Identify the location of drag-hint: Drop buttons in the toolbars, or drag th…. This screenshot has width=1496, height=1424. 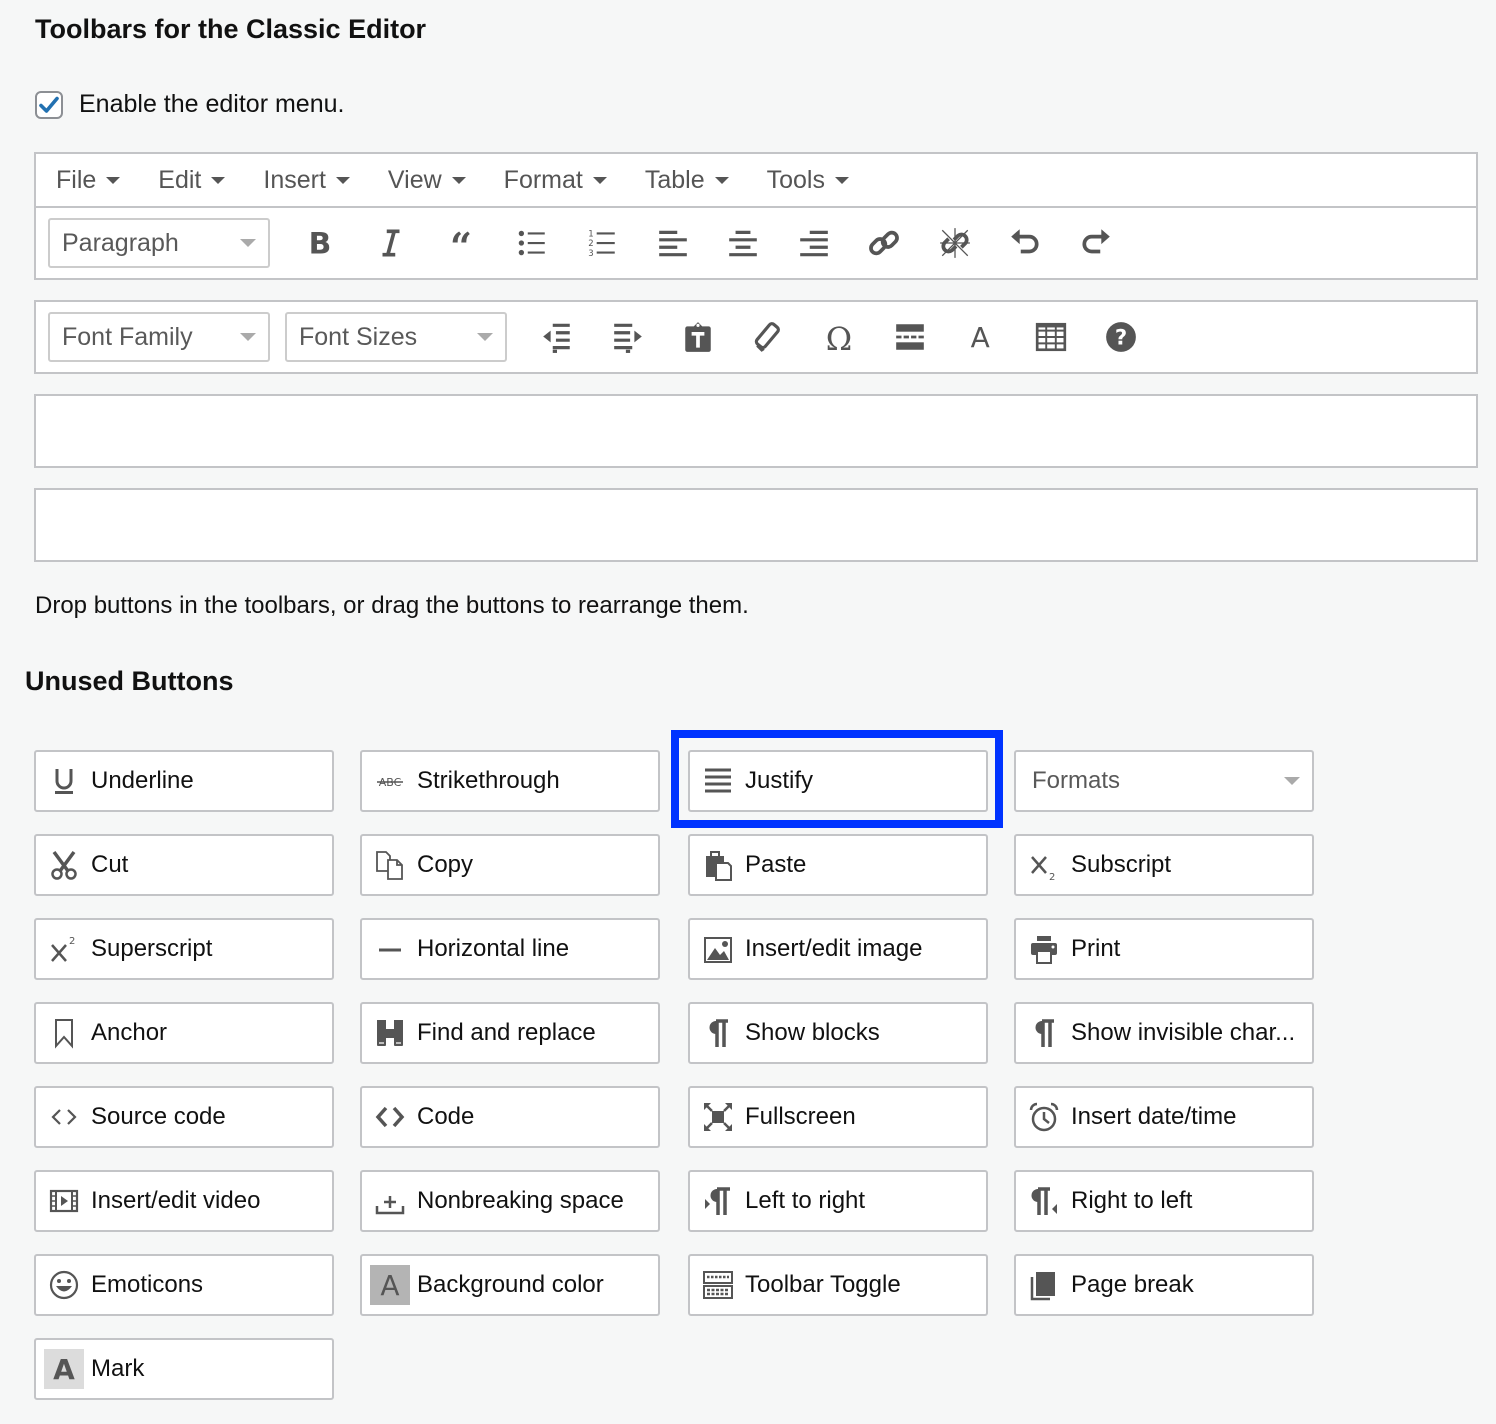
(392, 605).